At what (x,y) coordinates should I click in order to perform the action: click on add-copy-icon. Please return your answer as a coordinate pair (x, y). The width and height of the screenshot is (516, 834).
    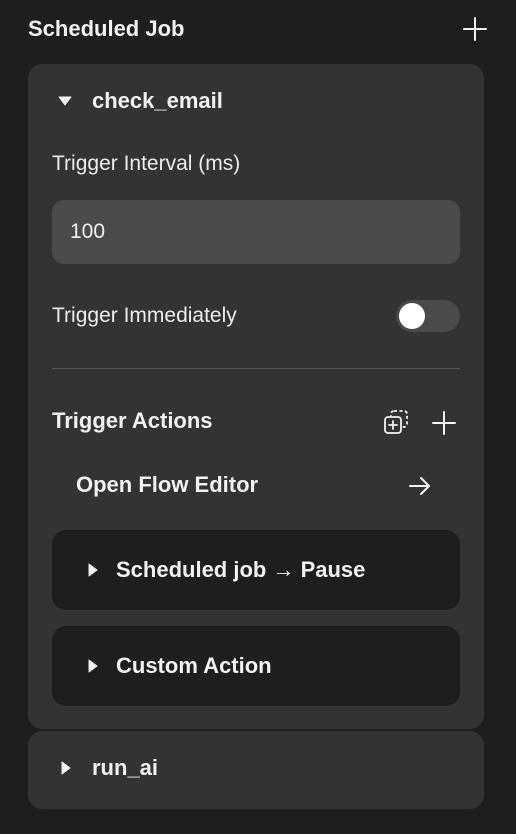
    Looking at the image, I should click on (396, 422).